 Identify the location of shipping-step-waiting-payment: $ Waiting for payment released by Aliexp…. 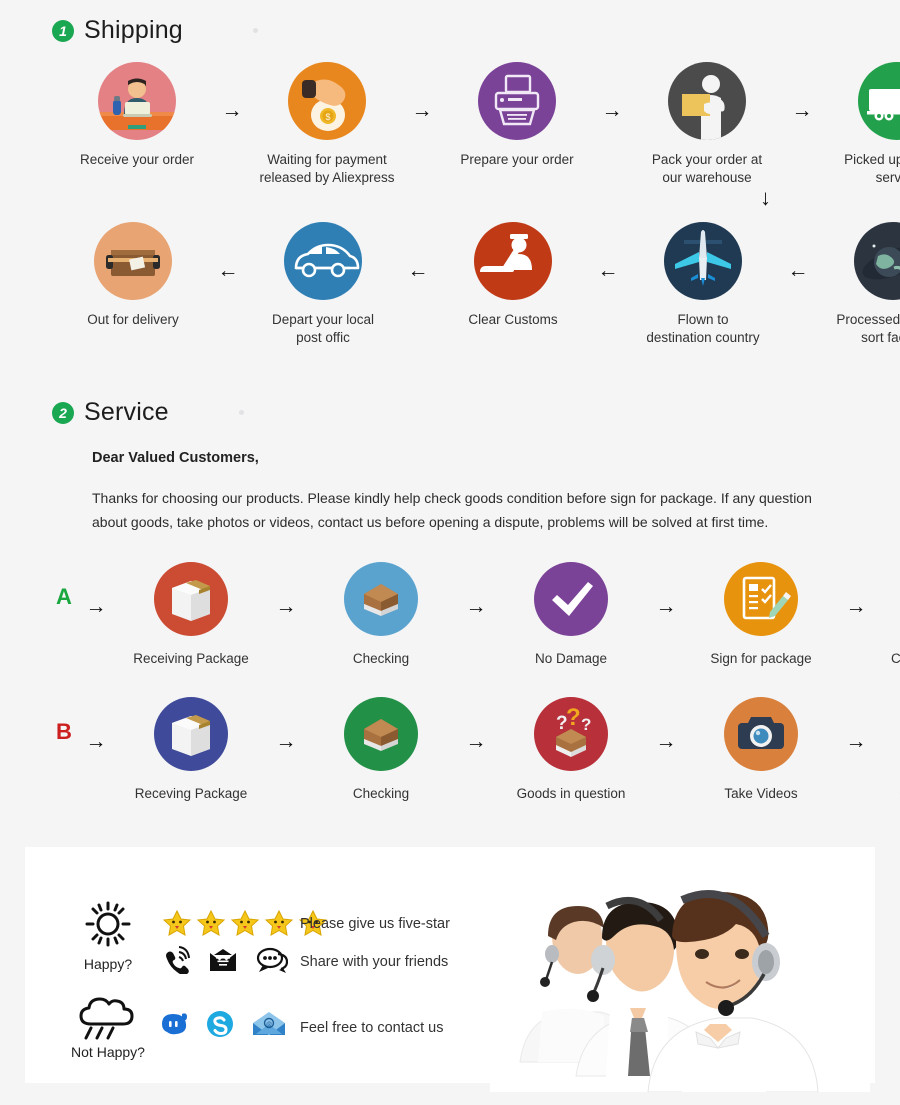
(327, 124).